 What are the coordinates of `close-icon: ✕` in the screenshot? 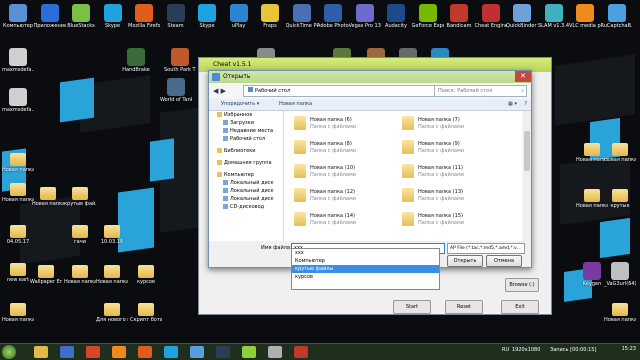 It's located at (523, 76).